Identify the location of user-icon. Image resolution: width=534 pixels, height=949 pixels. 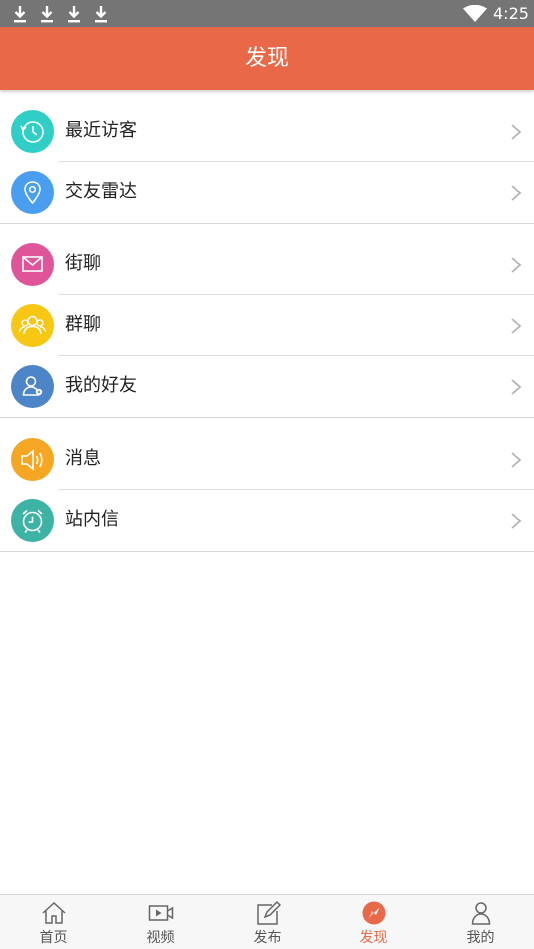
(481, 913).